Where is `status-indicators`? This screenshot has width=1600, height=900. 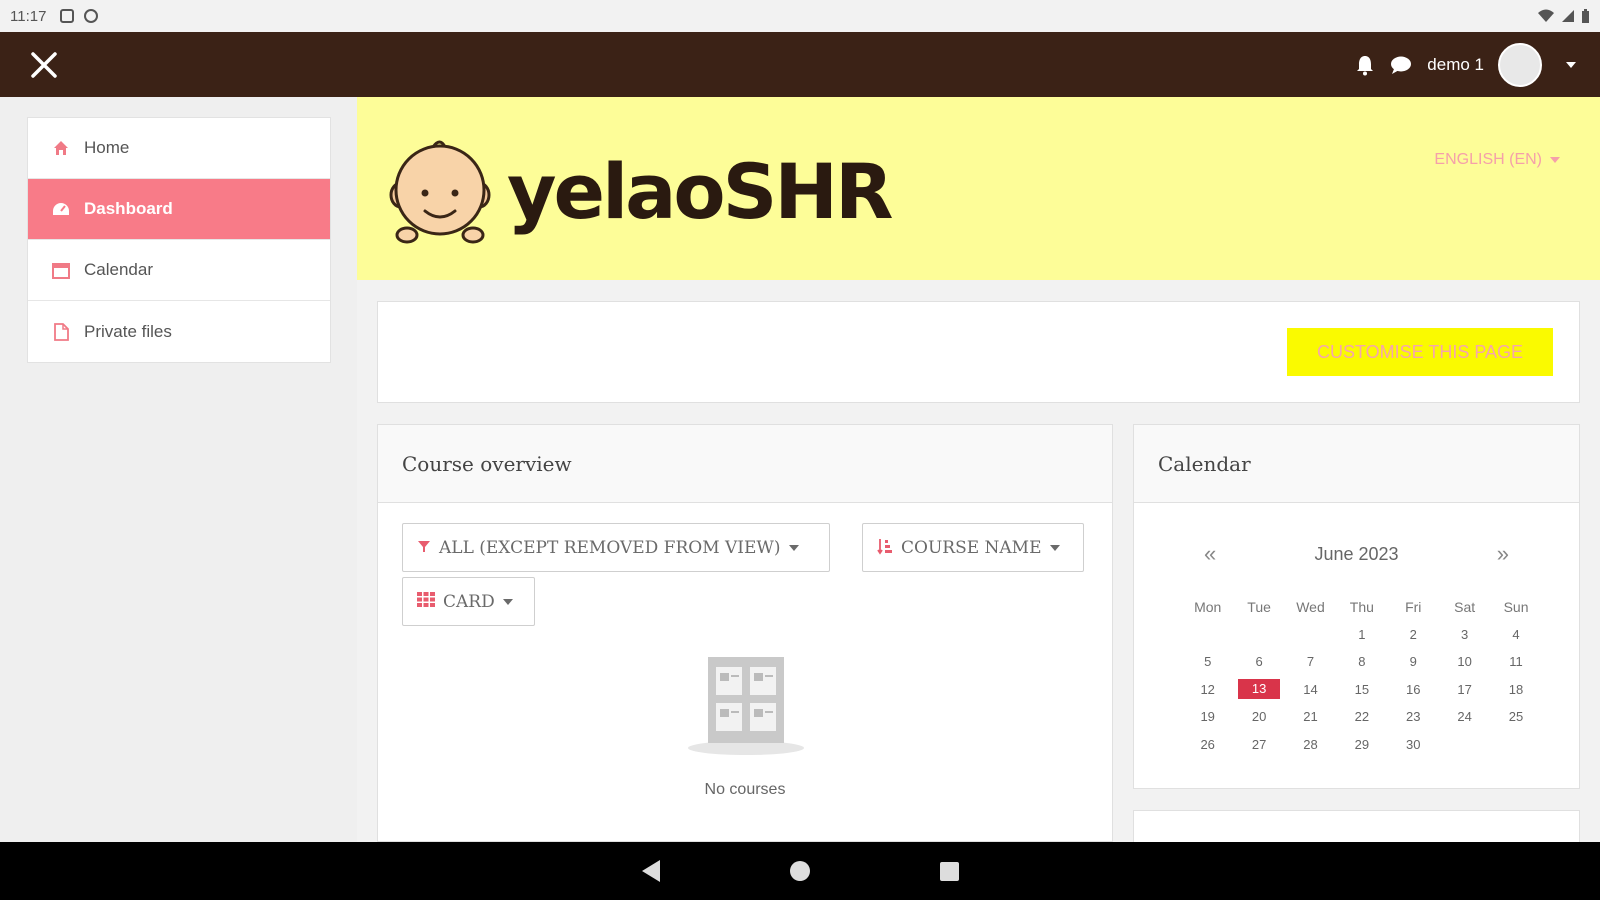
status-indicators is located at coordinates (1563, 16).